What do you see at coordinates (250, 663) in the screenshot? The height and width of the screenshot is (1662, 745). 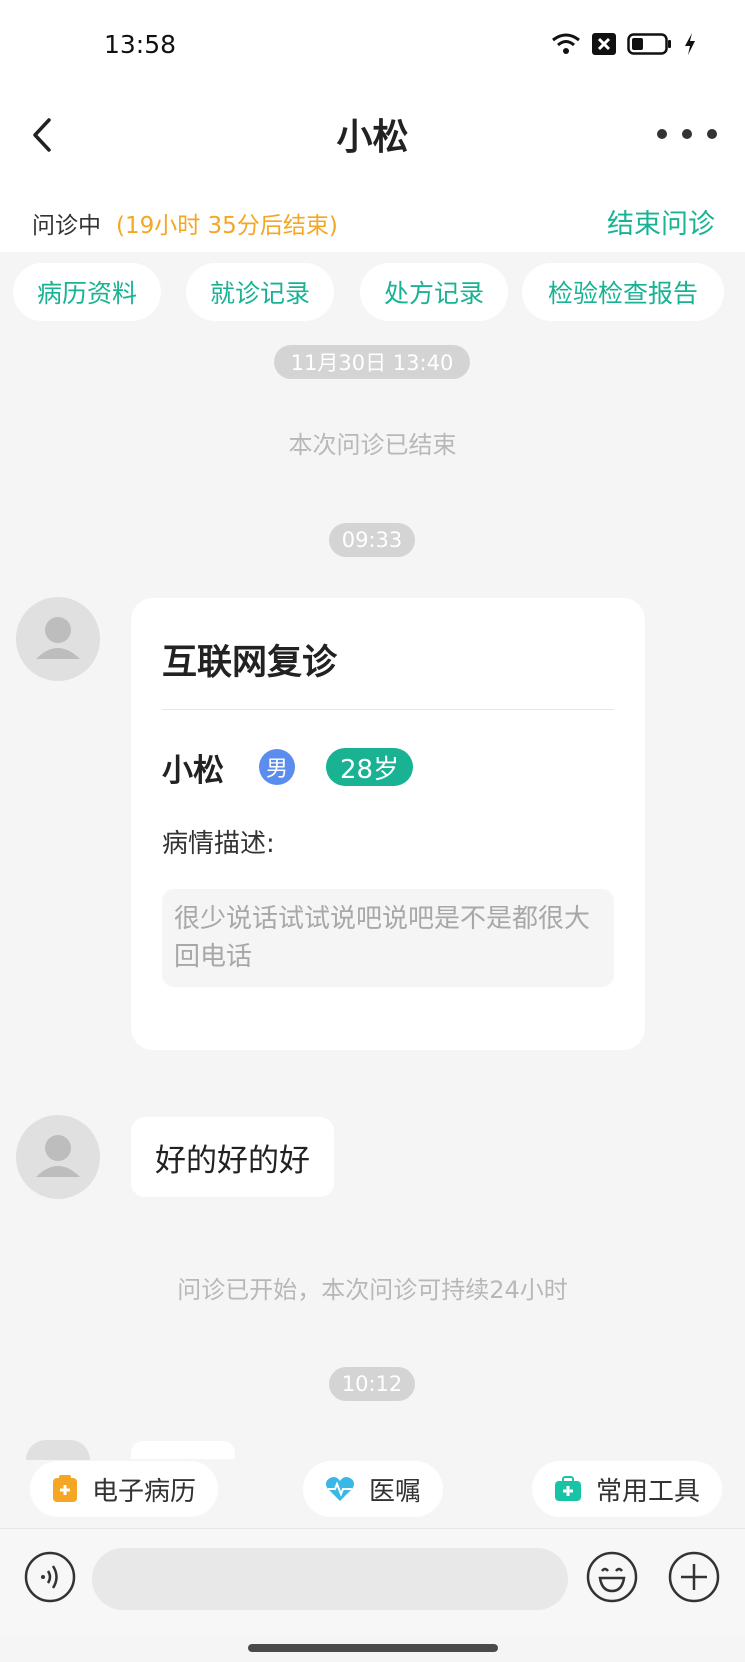 I see `card-title: 互联网复诊` at bounding box center [250, 663].